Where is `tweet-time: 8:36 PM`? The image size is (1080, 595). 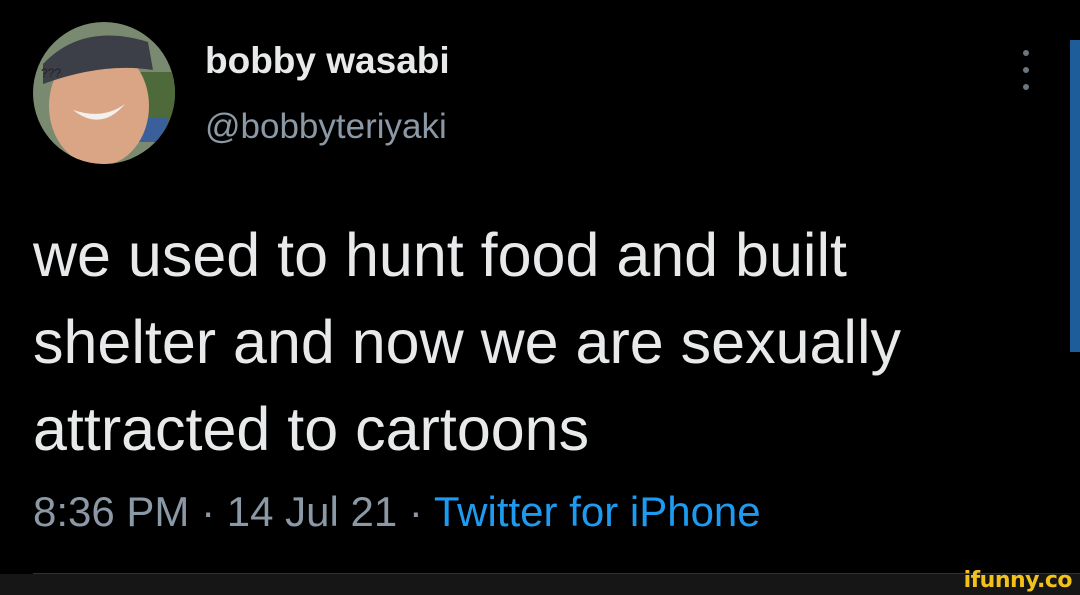
tweet-time: 8:36 PM is located at coordinates (111, 511).